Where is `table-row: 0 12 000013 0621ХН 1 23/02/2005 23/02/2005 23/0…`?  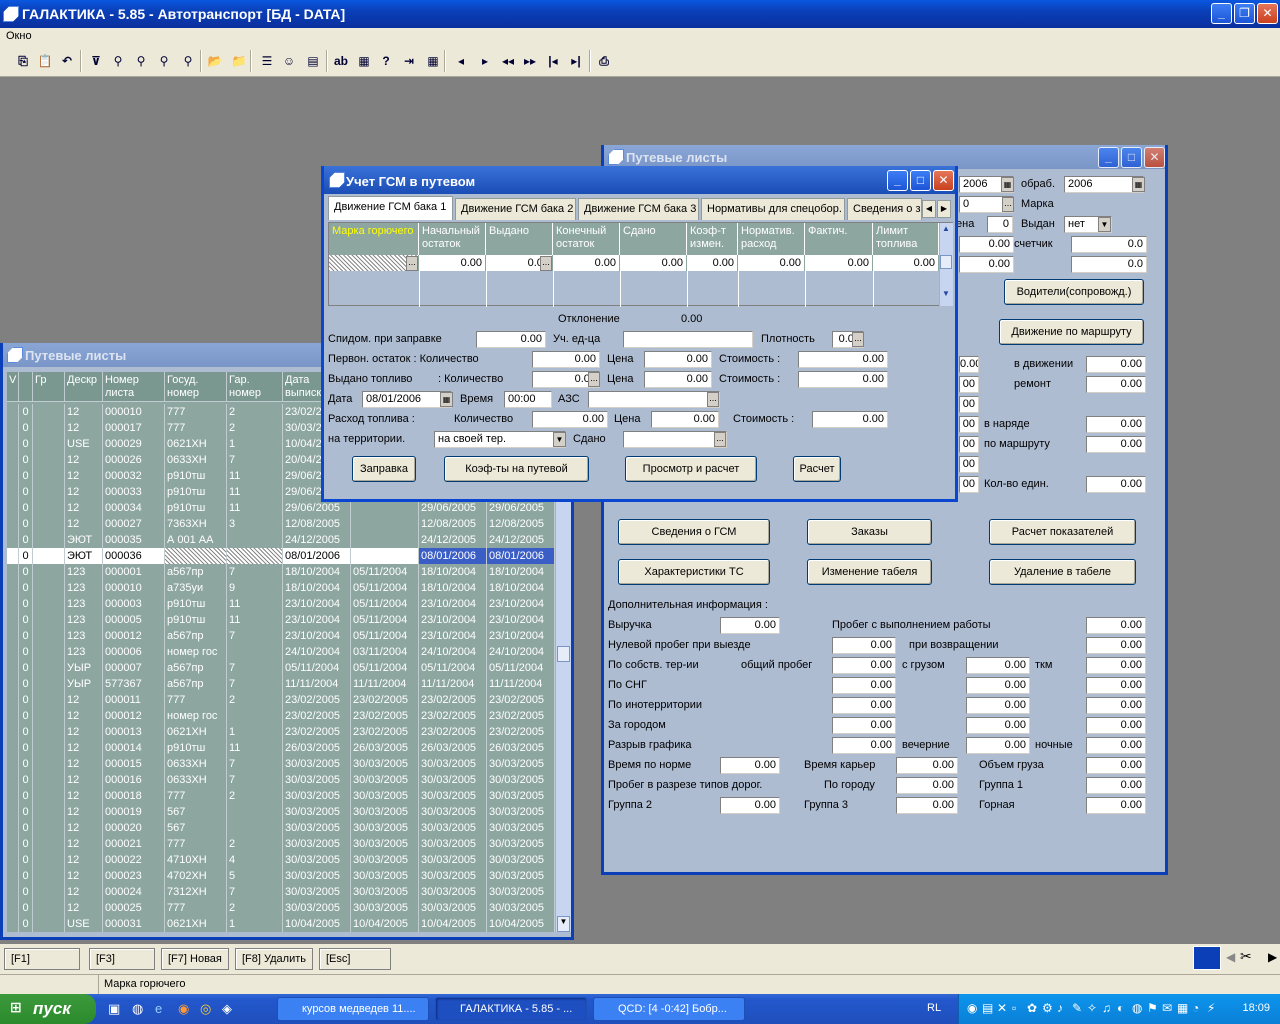
table-row: 0 12 000013 0621ХН 1 23/02/2005 23/02/2005 23/0… is located at coordinates (281, 732).